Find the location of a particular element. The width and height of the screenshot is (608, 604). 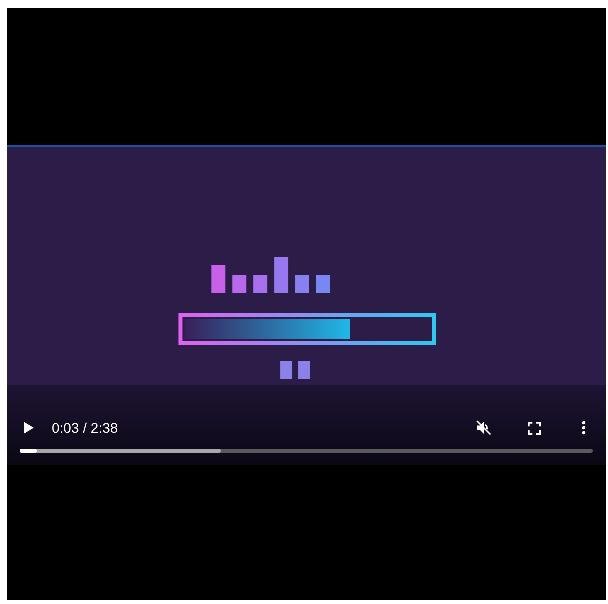

time-display: 0:03 / 2:38 is located at coordinates (85, 428).